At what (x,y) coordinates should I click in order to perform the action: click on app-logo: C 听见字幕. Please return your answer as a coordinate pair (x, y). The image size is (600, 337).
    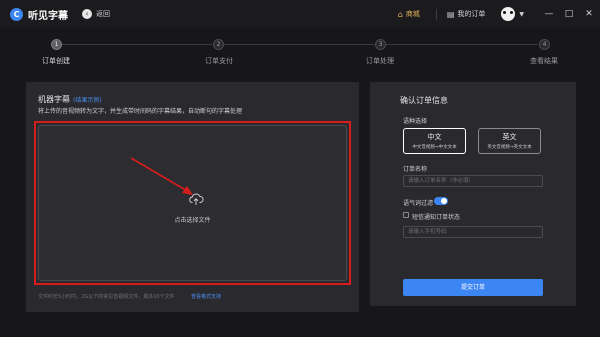
    Looking at the image, I should click on (39, 14).